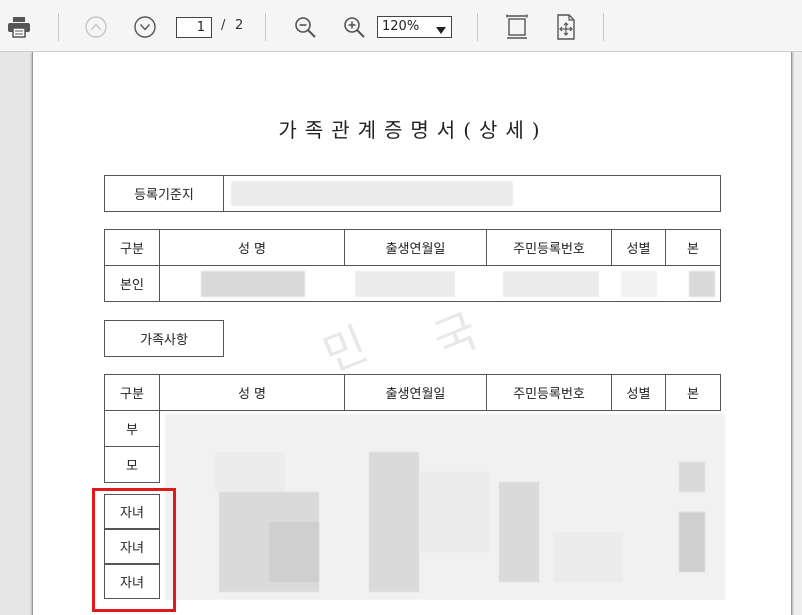 This screenshot has height=615, width=802. Describe the element at coordinates (134, 550) in the screenshot. I see `highlight-children-rows` at that location.